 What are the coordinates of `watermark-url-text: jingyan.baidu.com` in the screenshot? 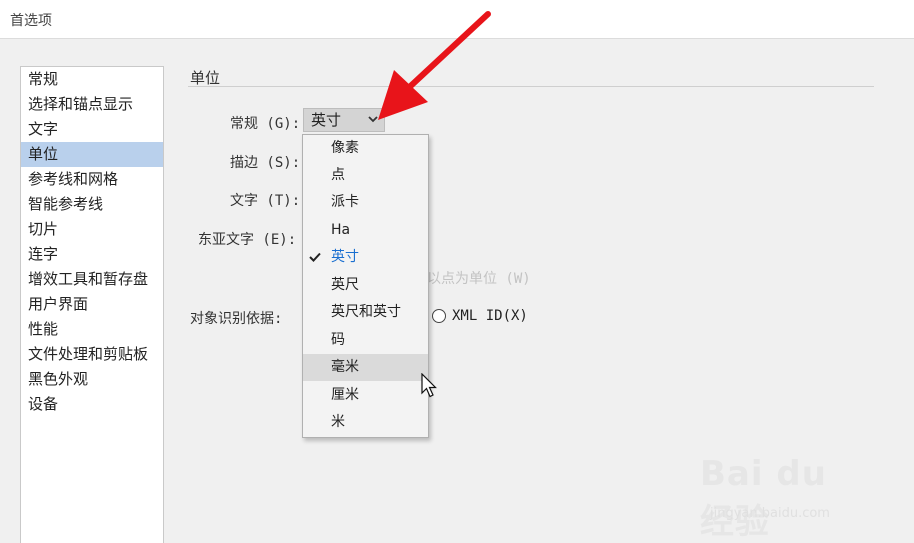 It's located at (770, 513).